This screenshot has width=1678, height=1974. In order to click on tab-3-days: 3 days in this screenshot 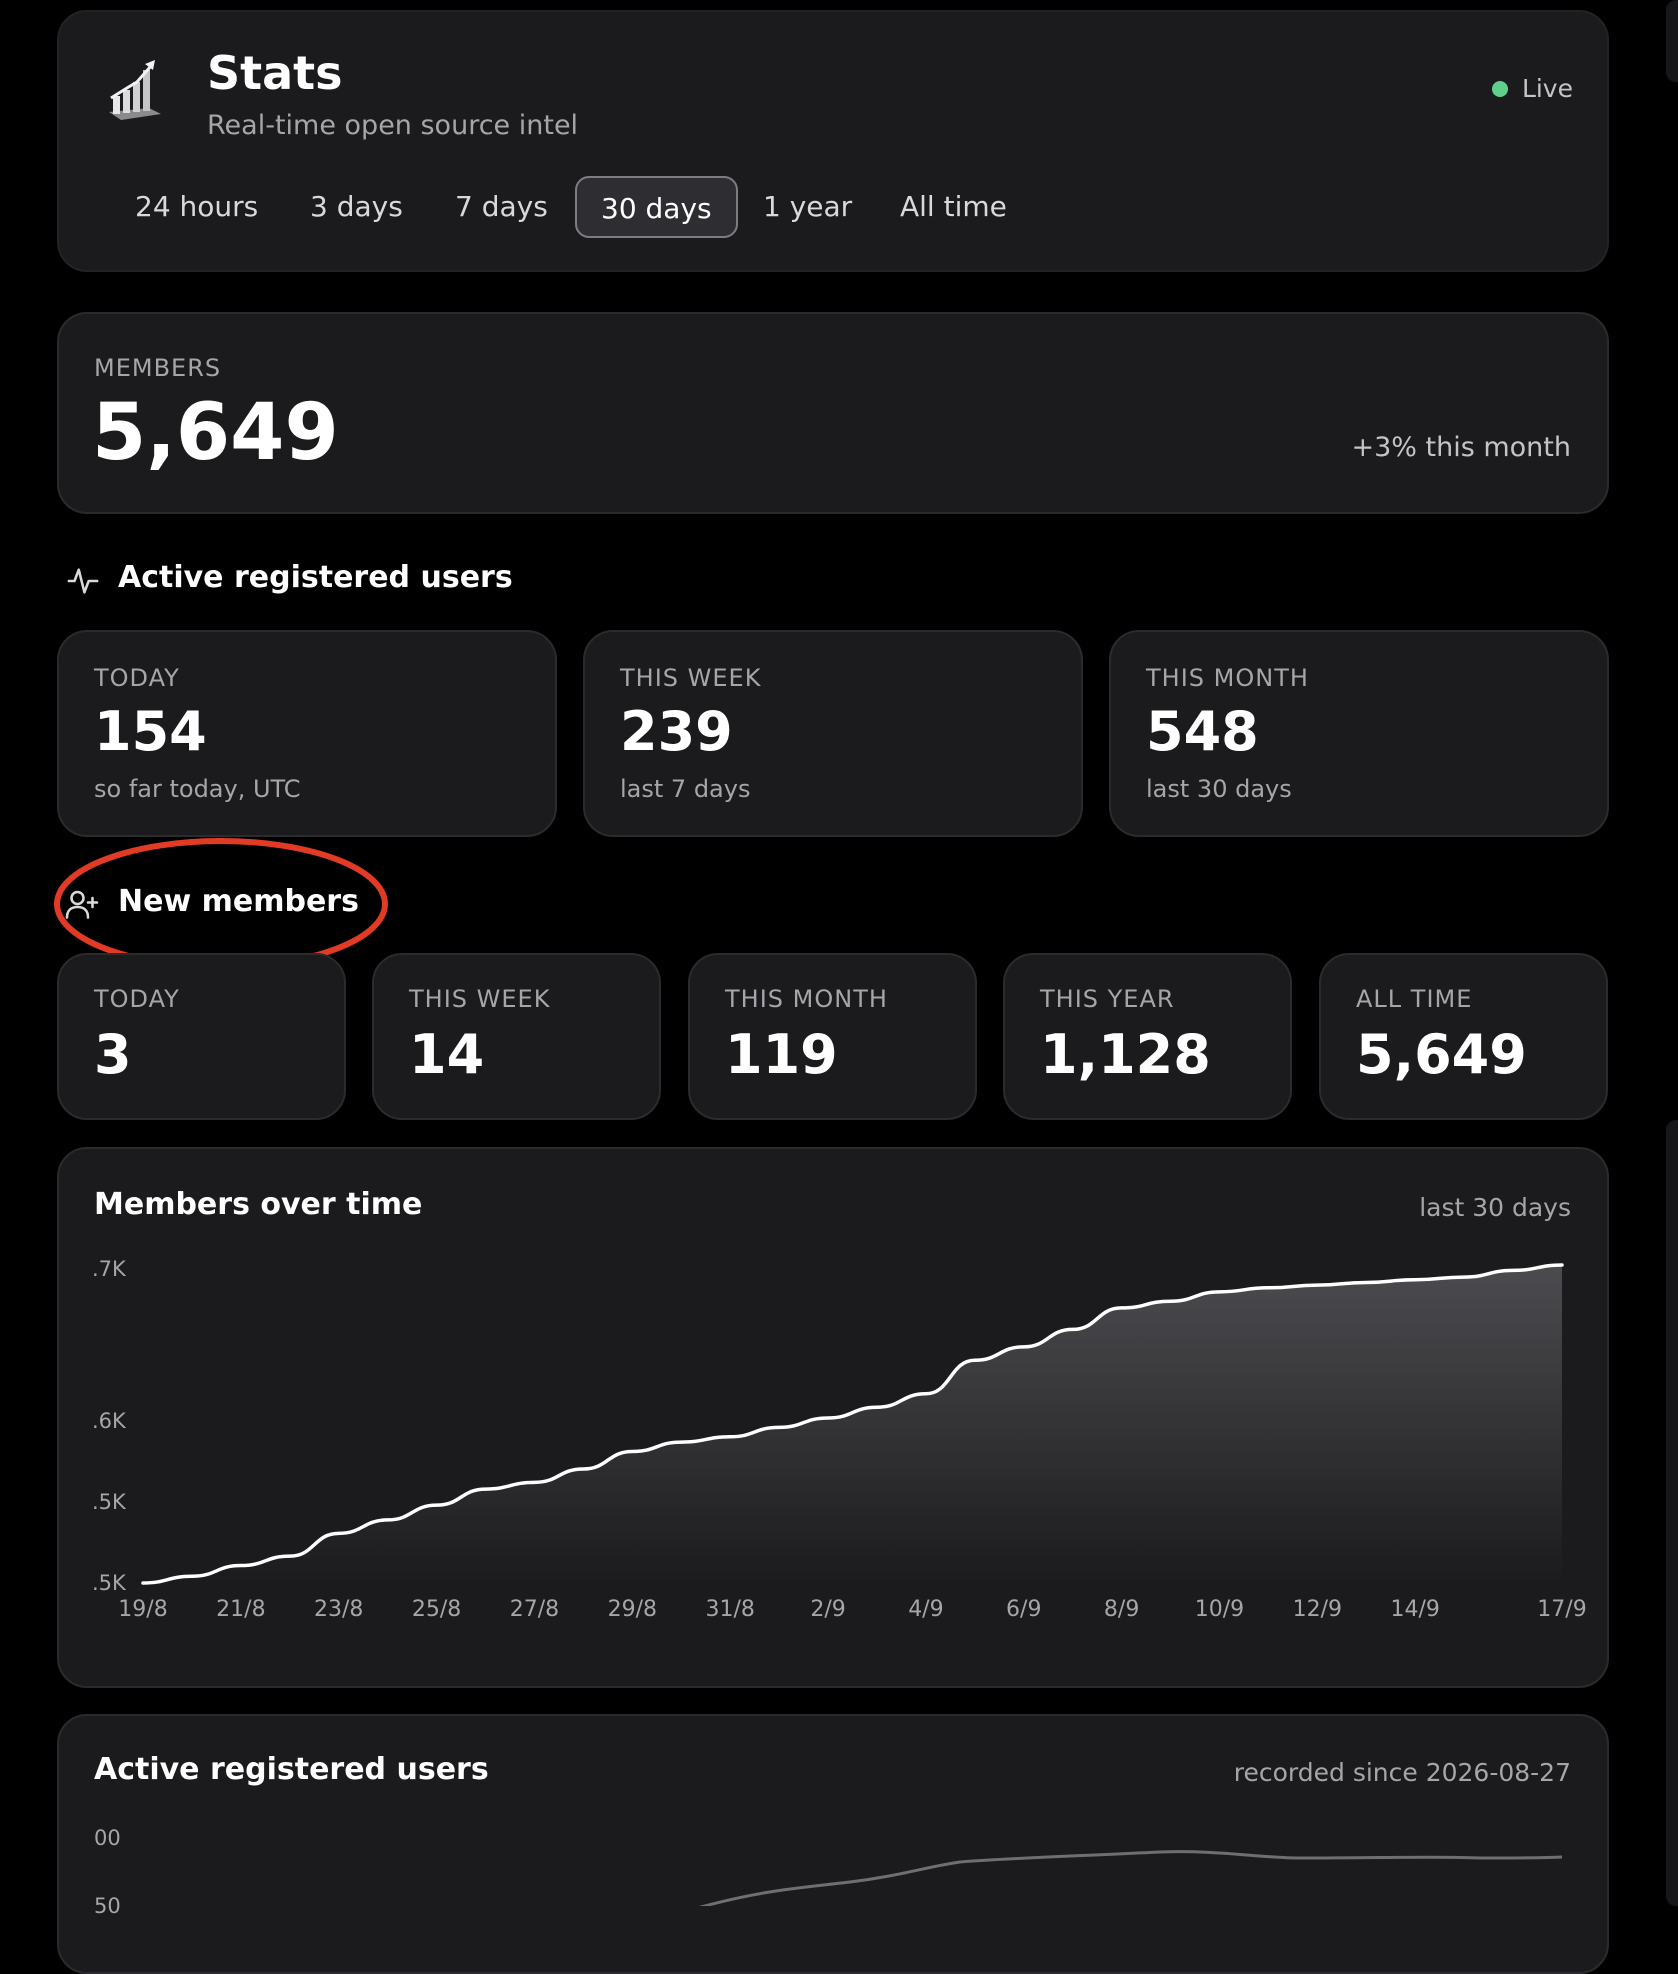, I will do `click(356, 207)`.